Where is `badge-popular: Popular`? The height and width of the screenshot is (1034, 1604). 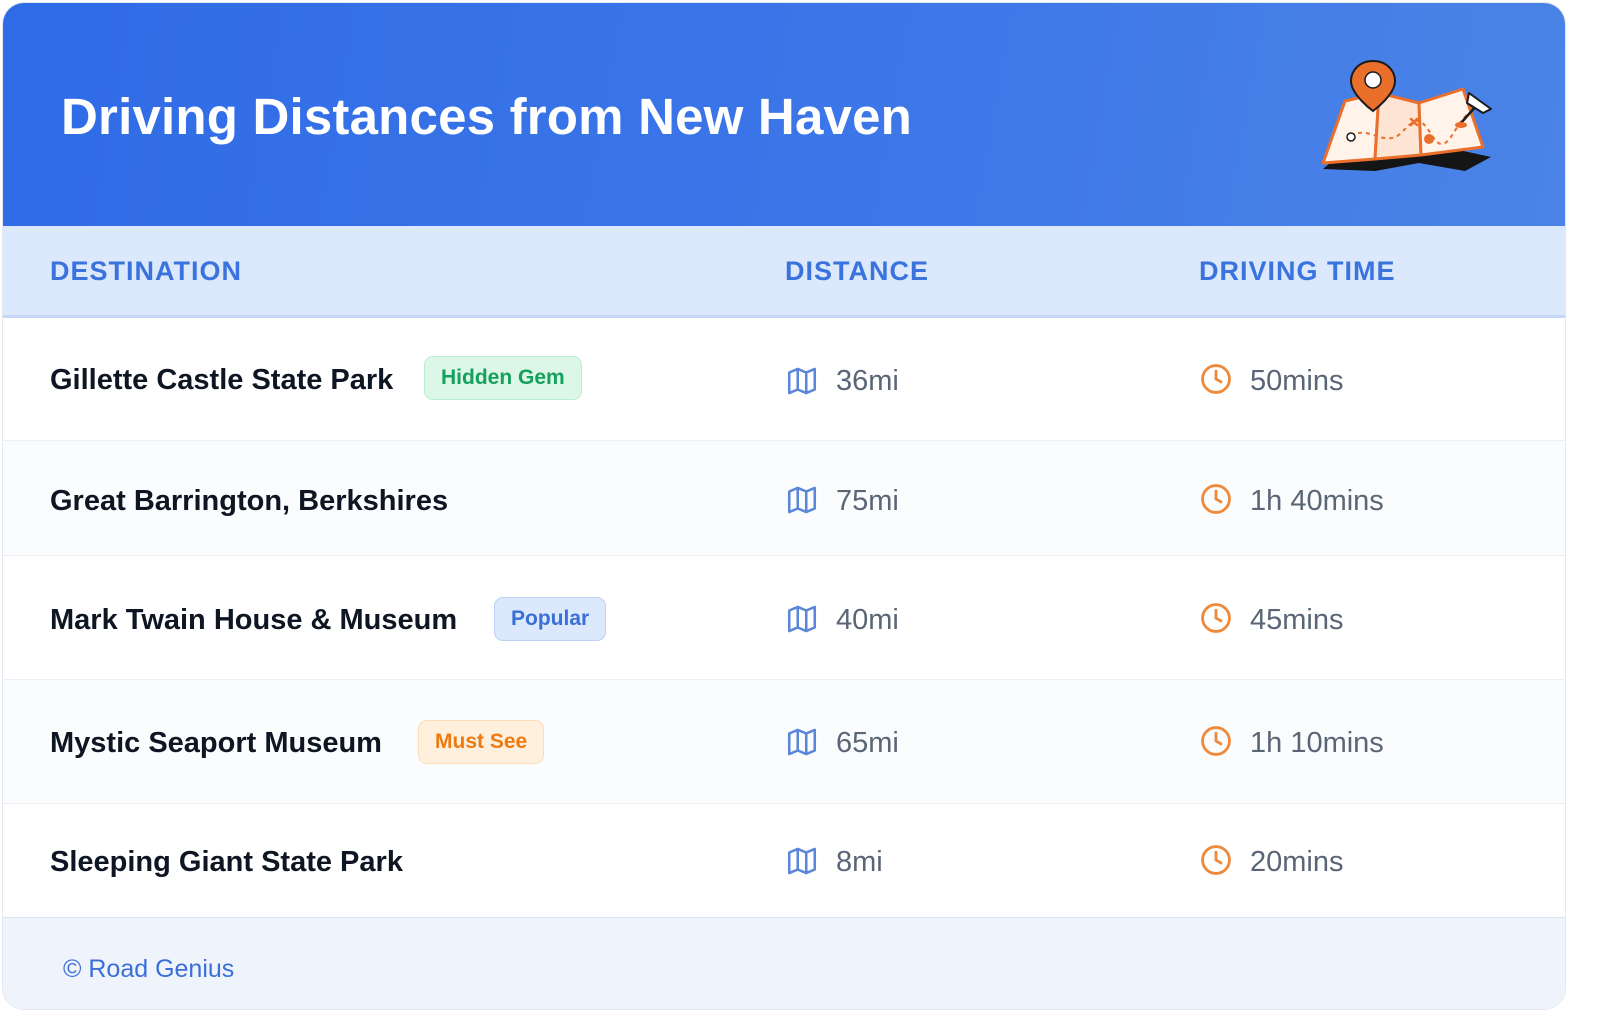
badge-popular: Popular is located at coordinates (550, 619).